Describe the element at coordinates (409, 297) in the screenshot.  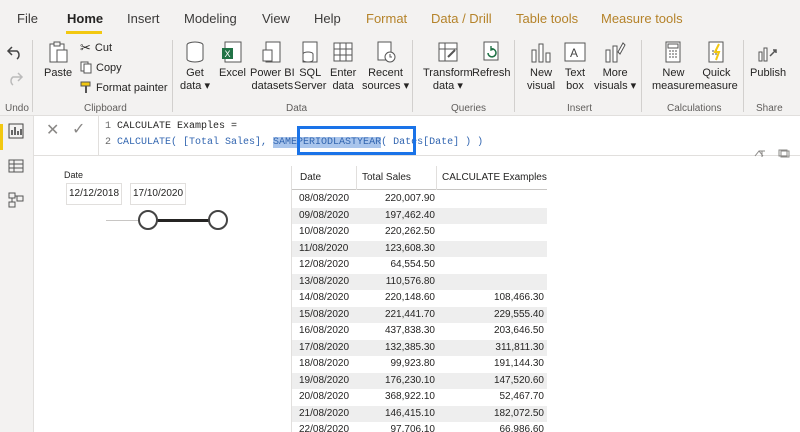
I see `cell-total-sales: 220,148.60` at that location.